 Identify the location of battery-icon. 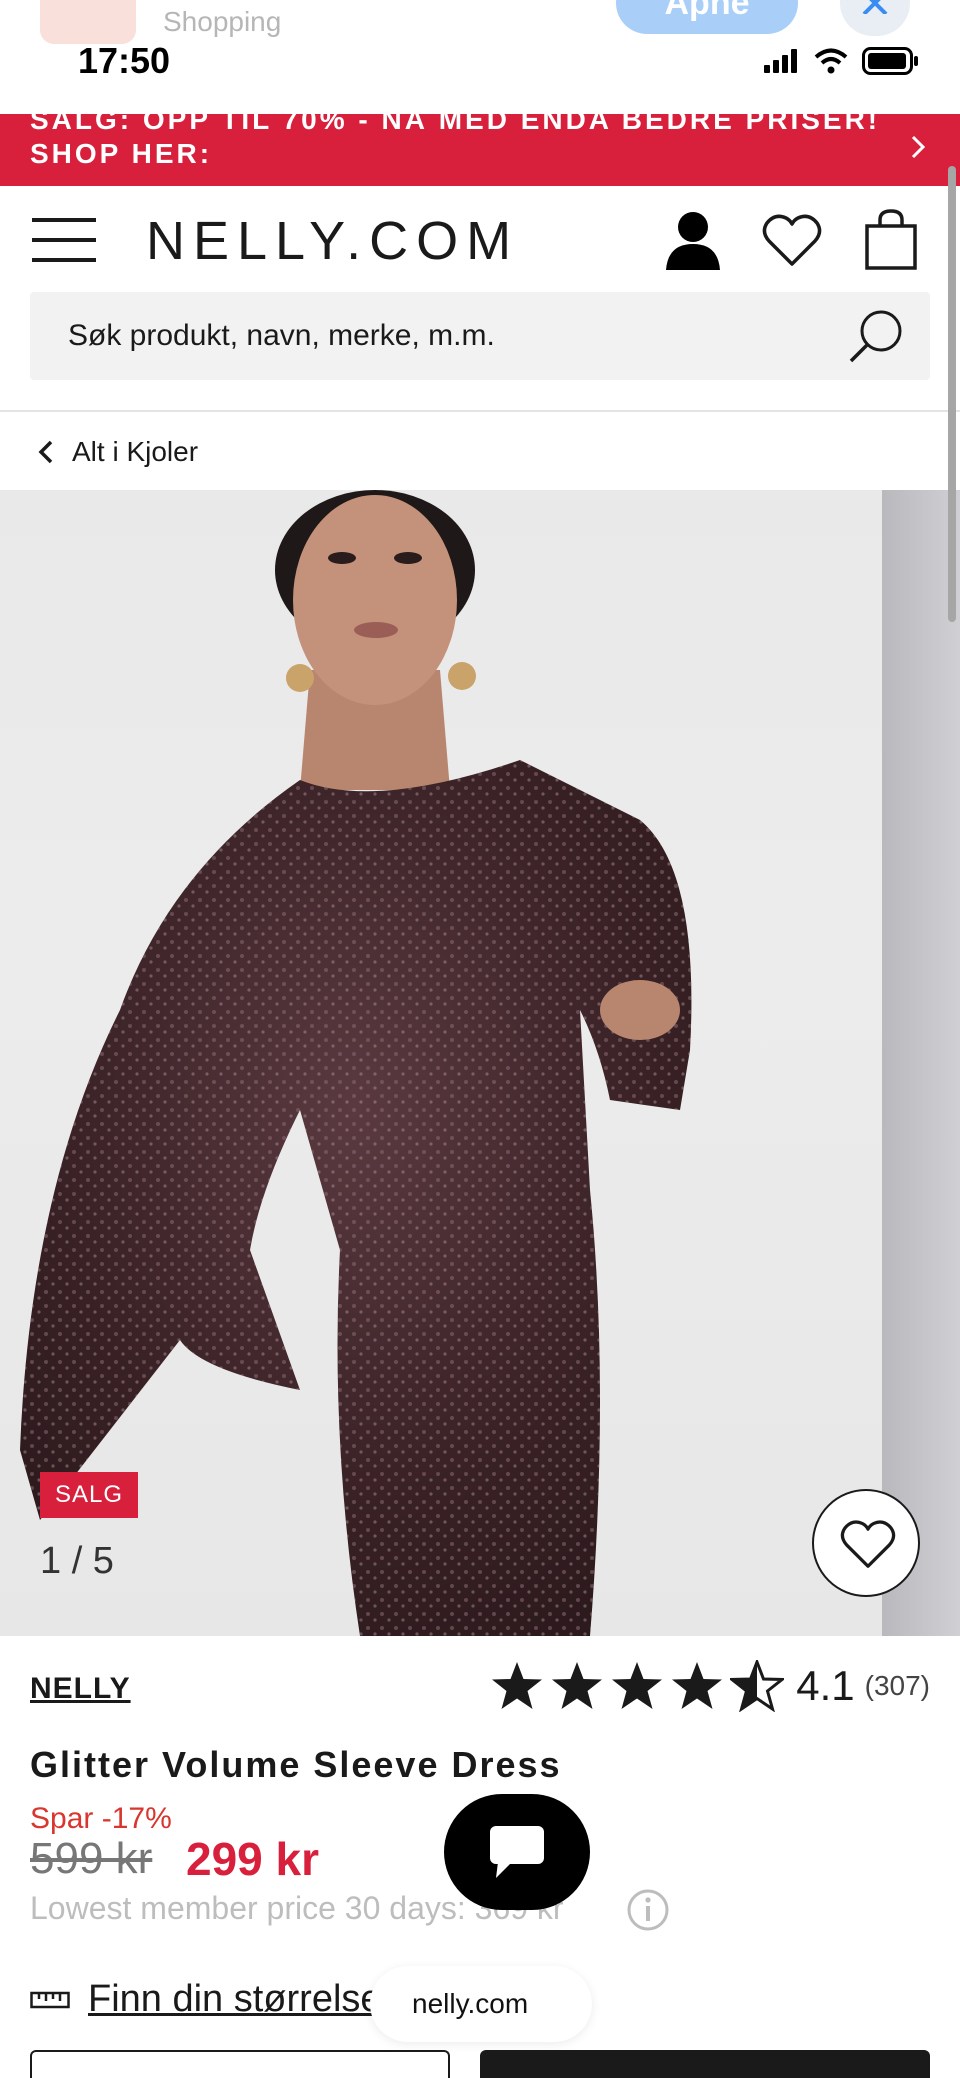
(890, 61).